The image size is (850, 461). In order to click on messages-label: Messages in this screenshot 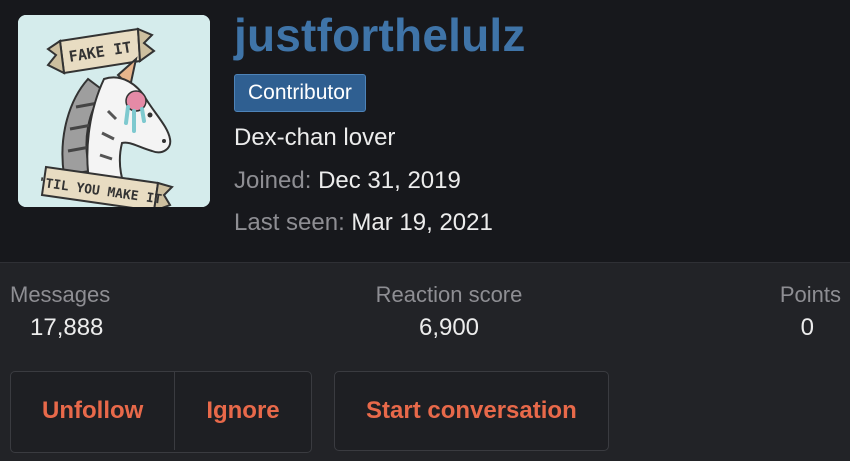, I will do `click(60, 294)`.